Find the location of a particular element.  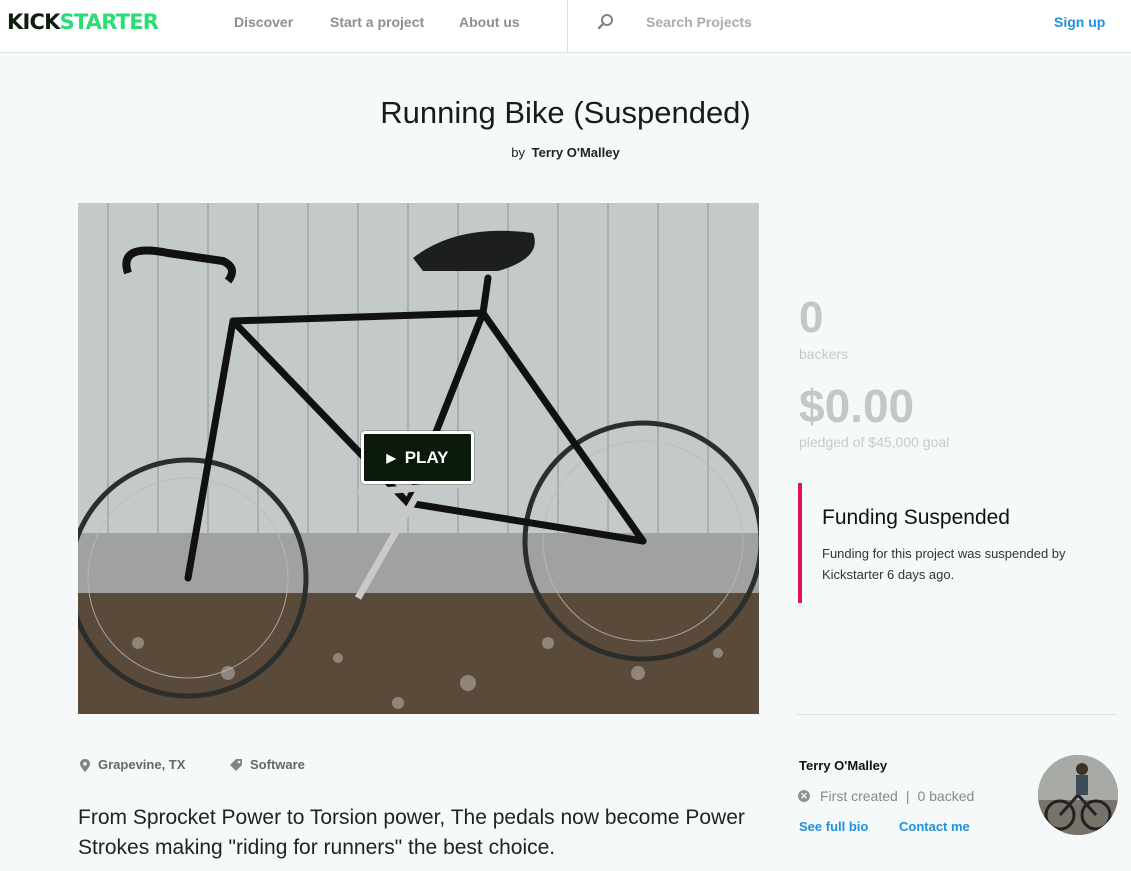

notice-title: Funding Suspended is located at coordinates (916, 517).